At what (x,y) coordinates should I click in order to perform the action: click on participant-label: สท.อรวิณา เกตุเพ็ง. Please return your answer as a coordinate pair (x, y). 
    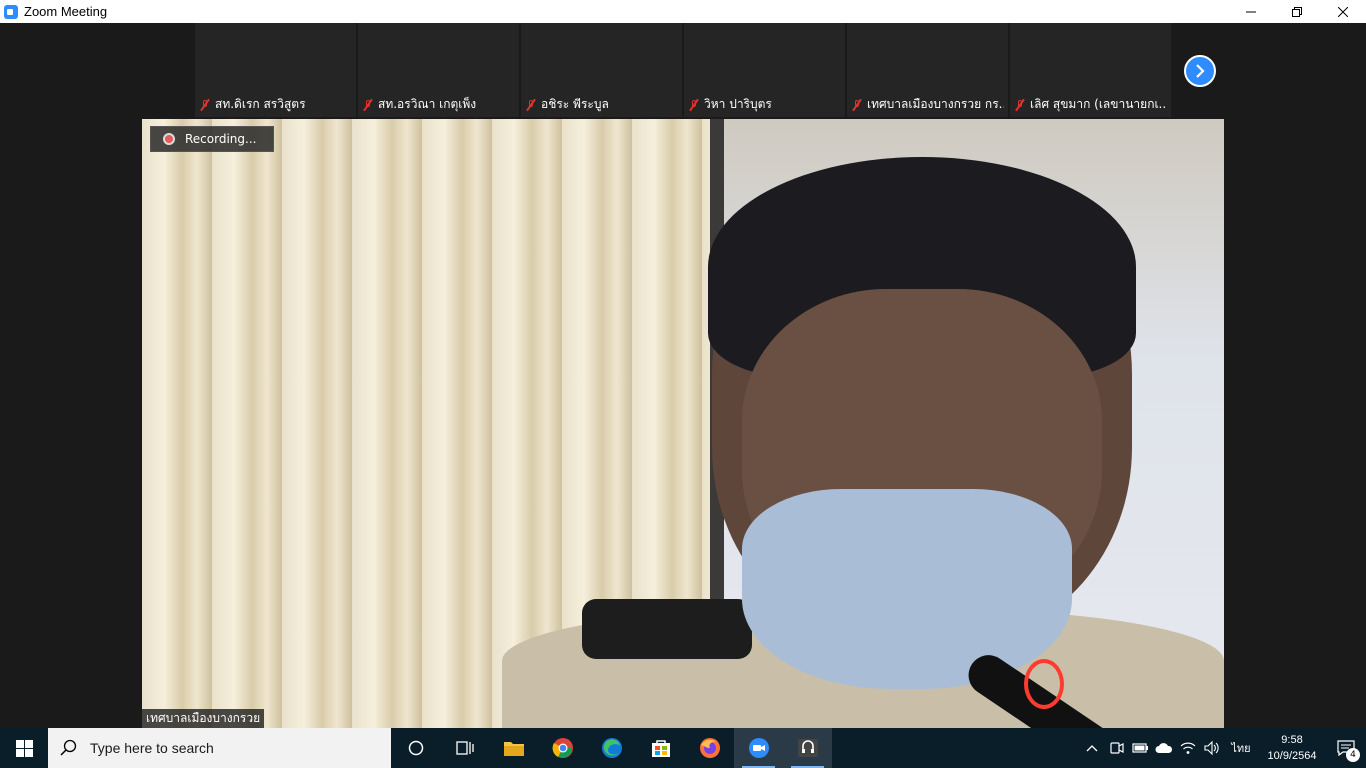
    Looking at the image, I should click on (438, 104).